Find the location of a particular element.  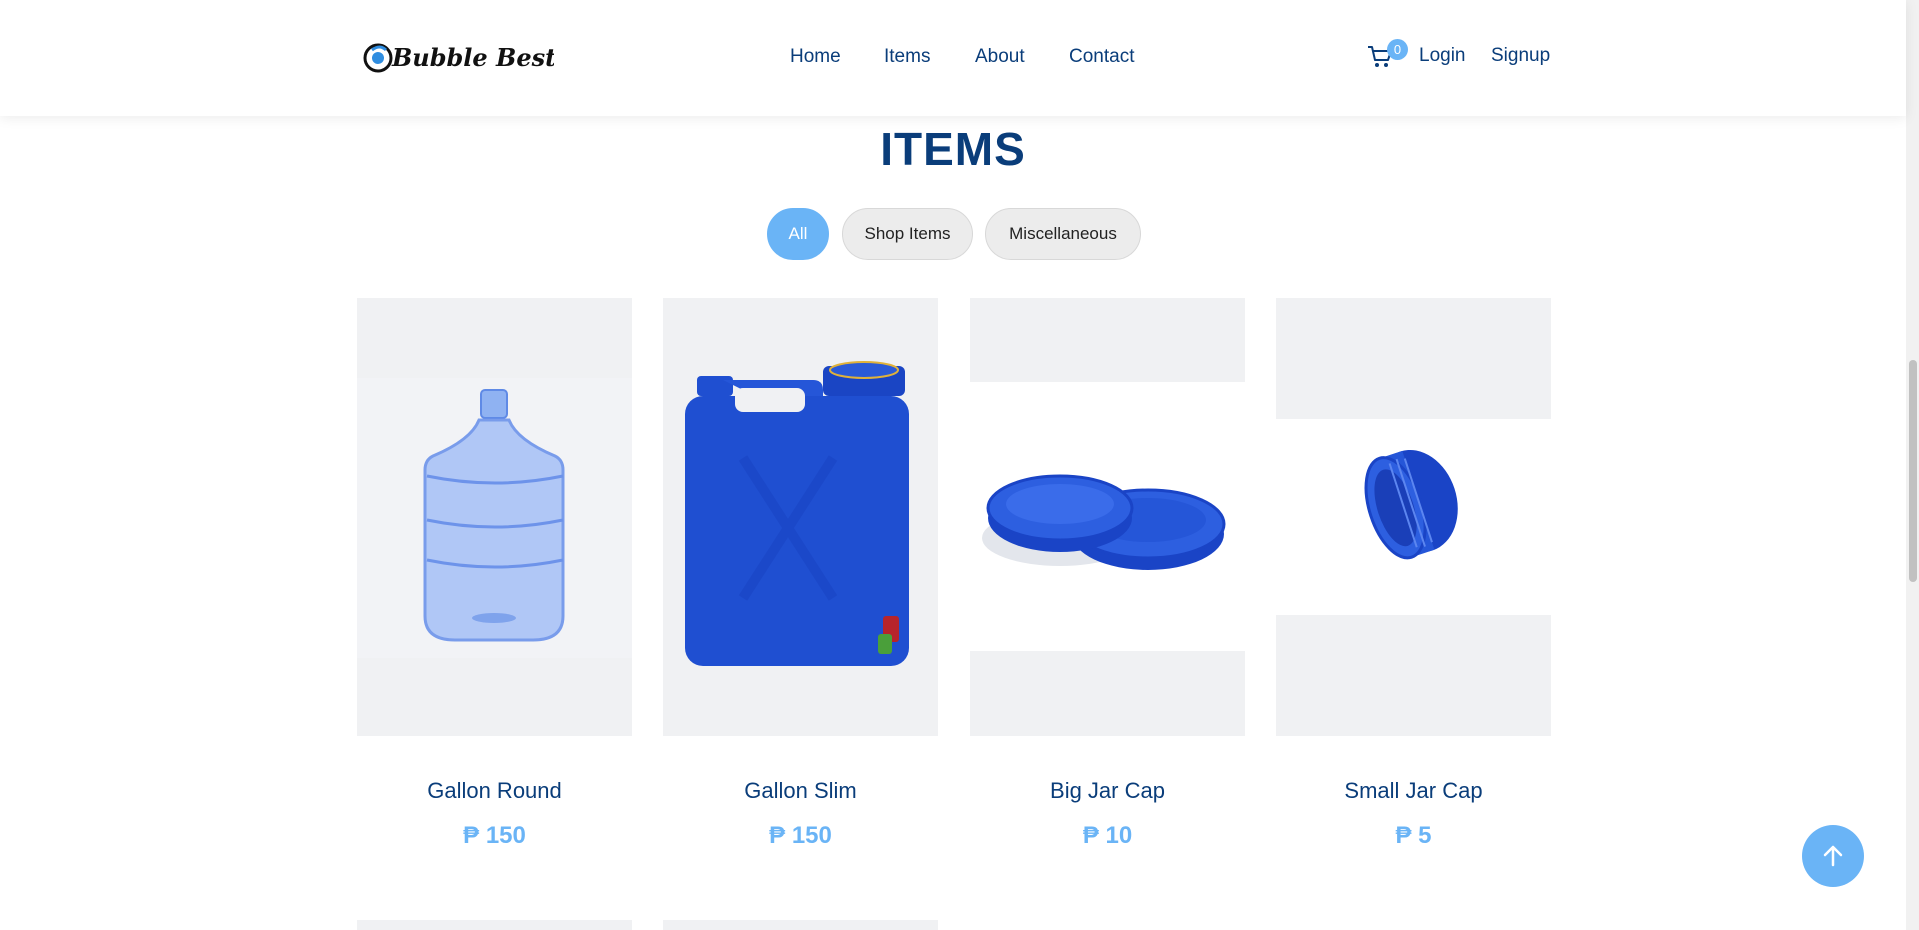

page-title: ITEMS is located at coordinates (953, 149).